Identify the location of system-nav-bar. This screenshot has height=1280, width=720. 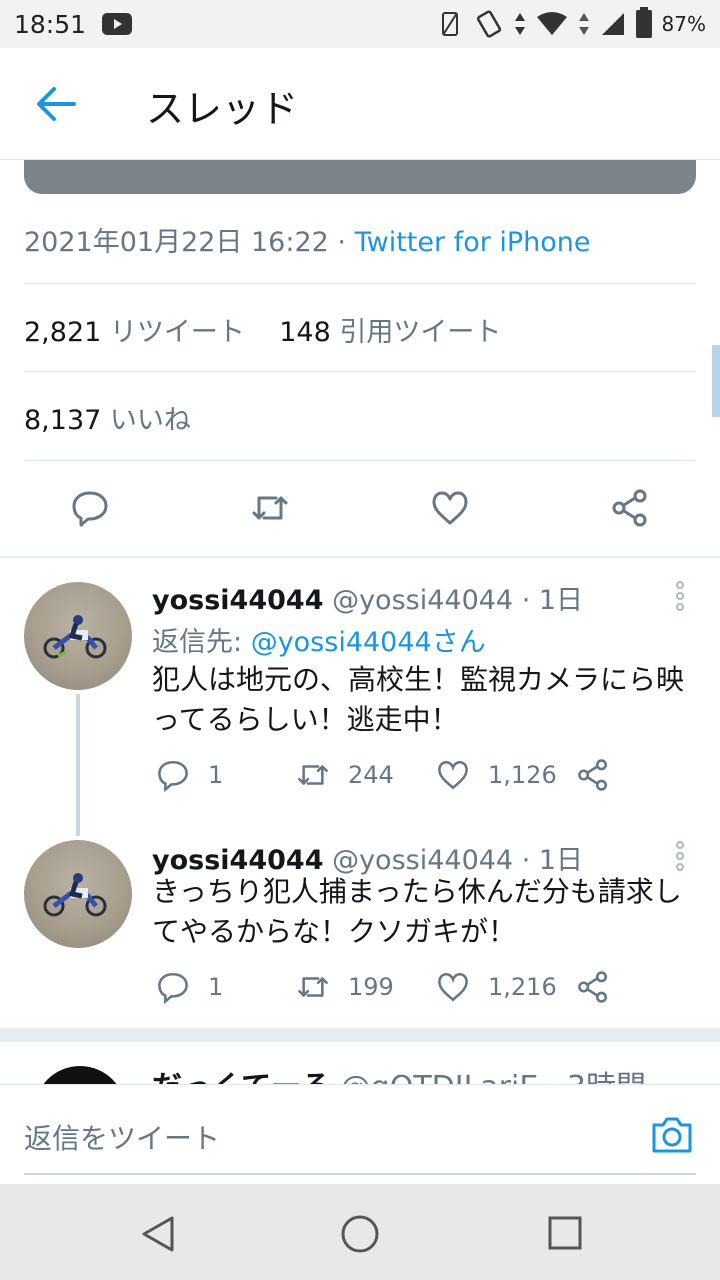
(360, 1232).